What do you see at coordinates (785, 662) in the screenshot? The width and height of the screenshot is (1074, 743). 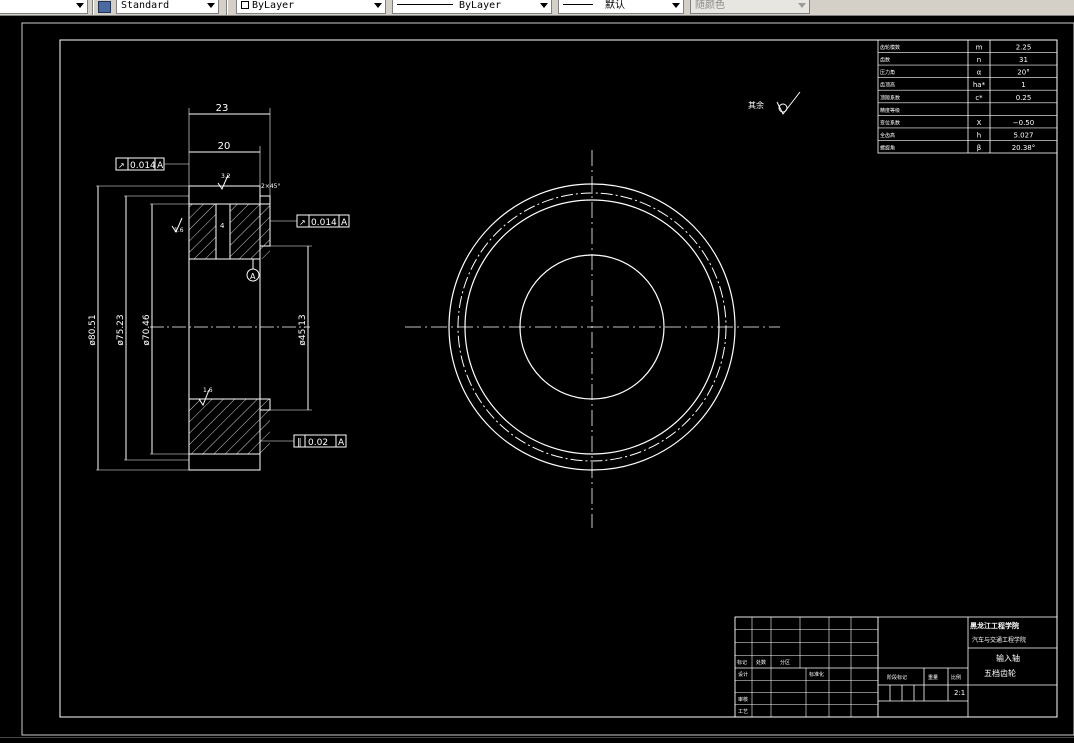 I see `zone-label: 分区` at bounding box center [785, 662].